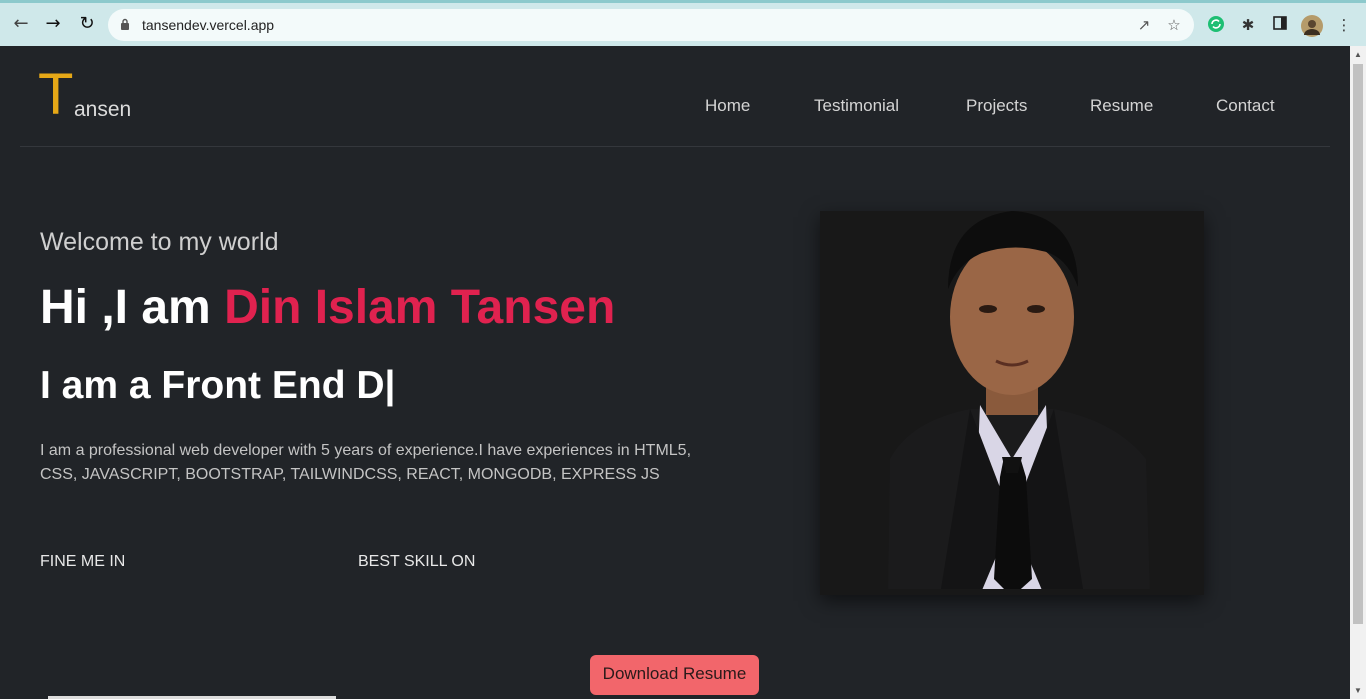  I want to click on browser-toolbar: ← → ↻ tansendev.vercel.app ↗ ☆ ✱ ⋮, so click(683, 23).